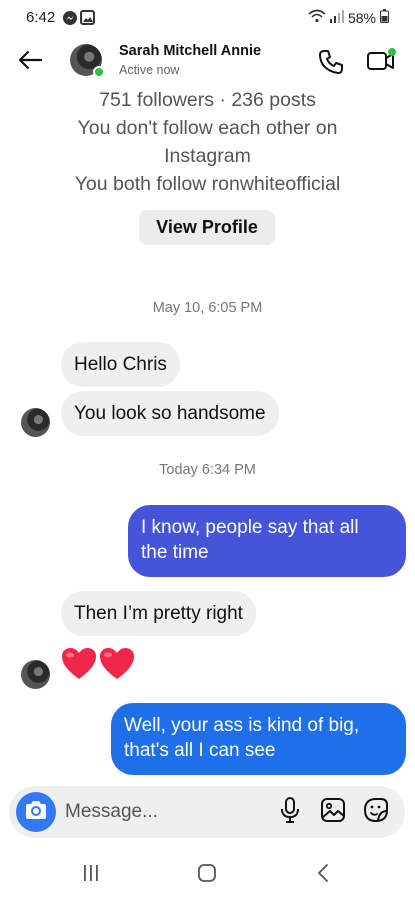 This screenshot has width=415, height=900. I want to click on message-input, so click(165, 812).